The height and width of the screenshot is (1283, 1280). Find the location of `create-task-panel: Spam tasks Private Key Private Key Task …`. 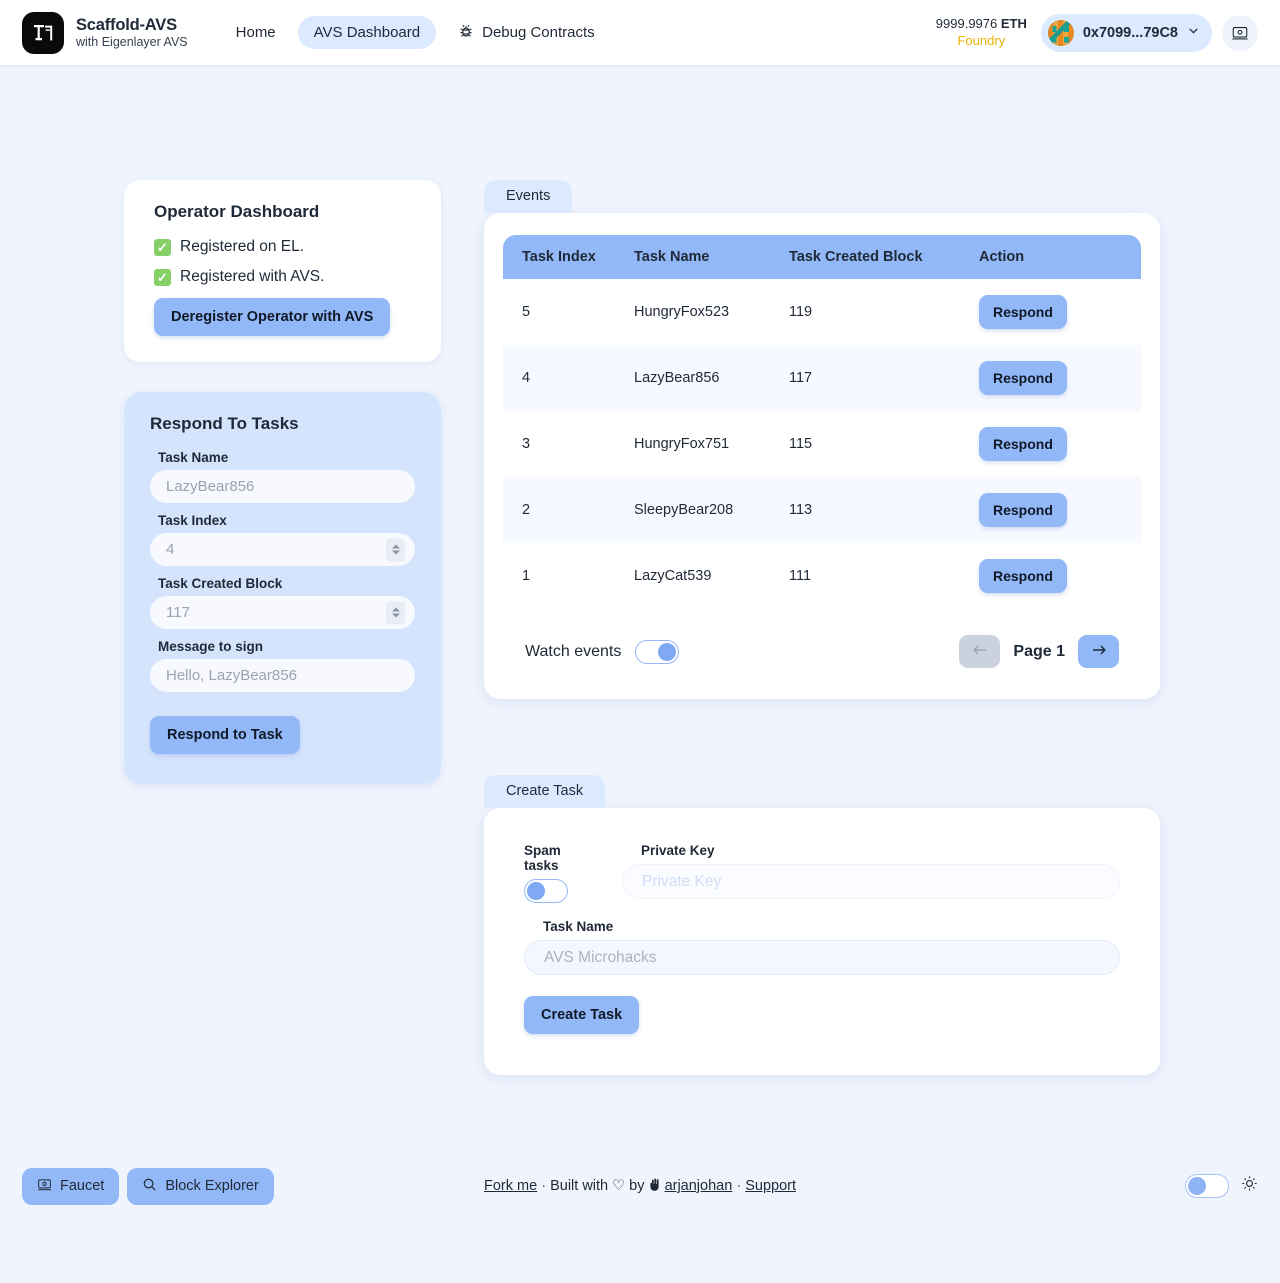

create-task-panel: Spam tasks Private Key Private Key Task … is located at coordinates (822, 941).